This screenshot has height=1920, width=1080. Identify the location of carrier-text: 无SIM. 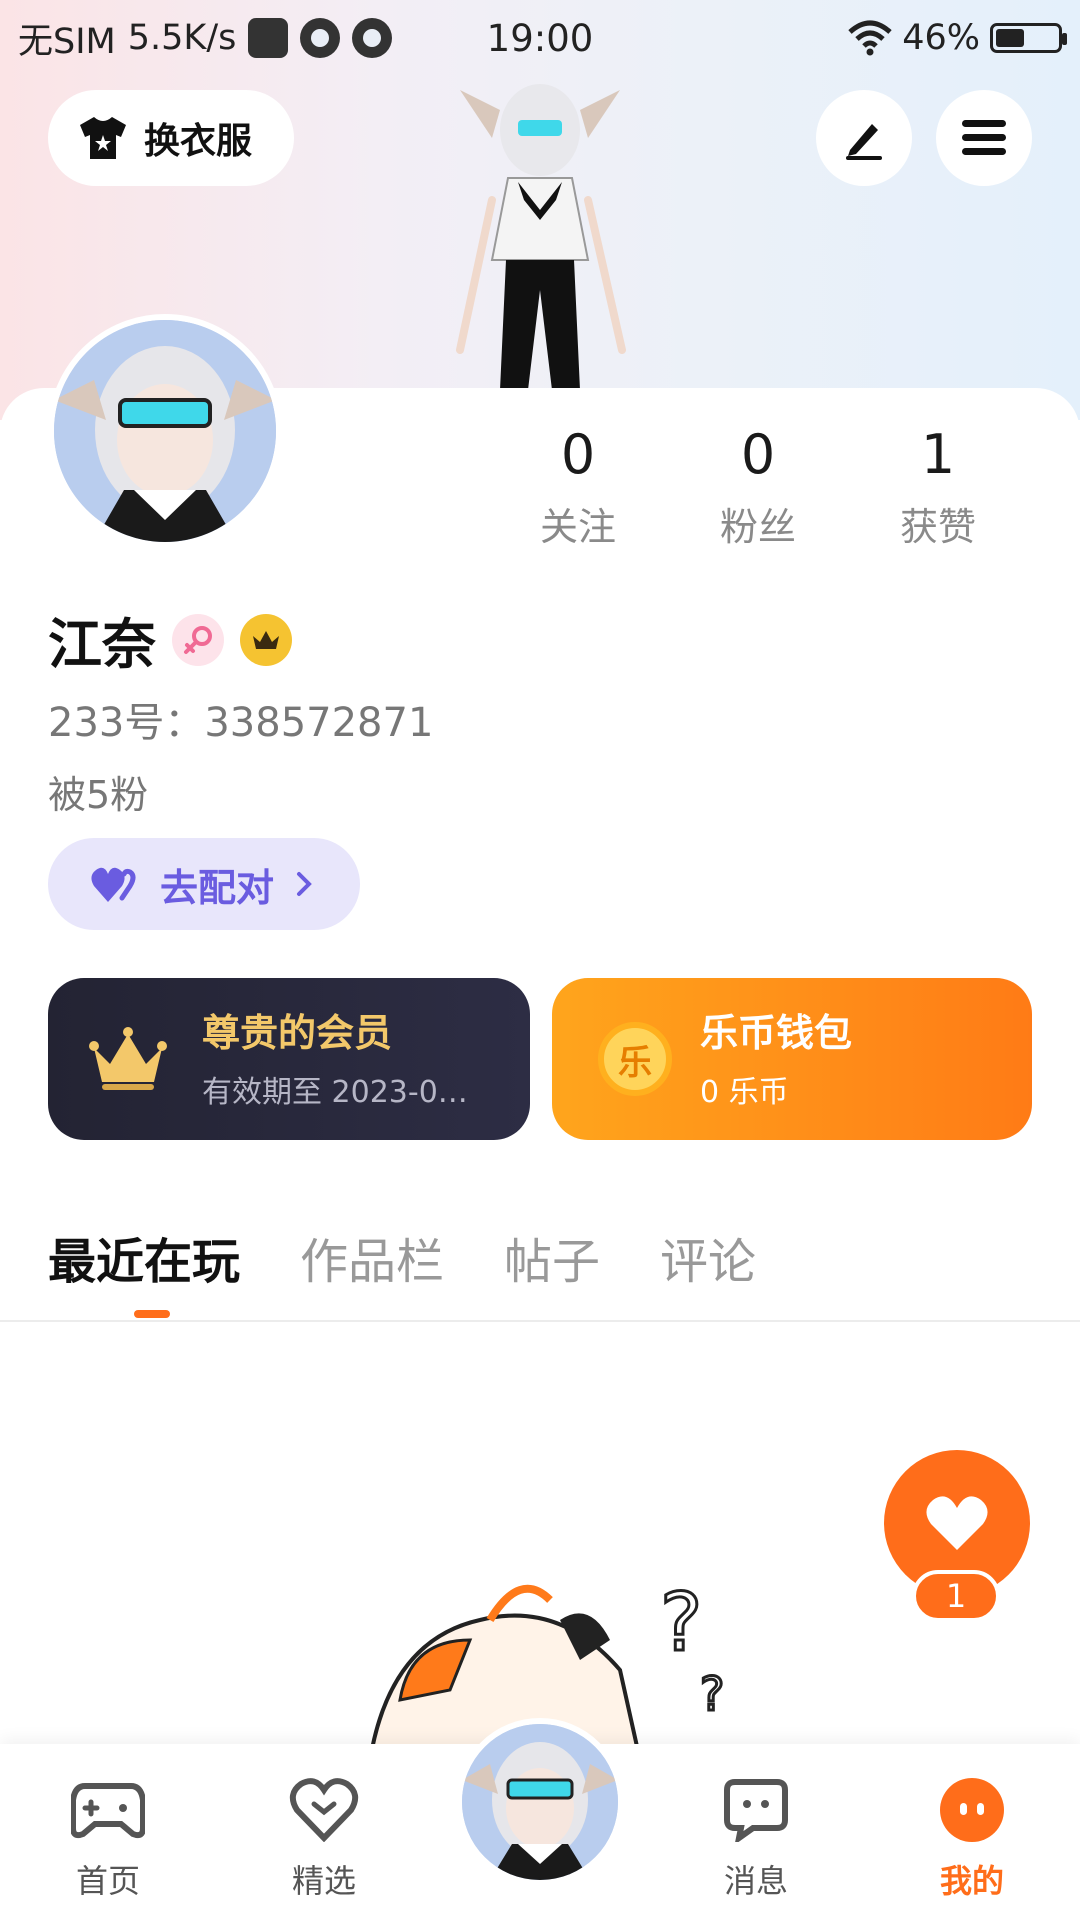
(67, 41).